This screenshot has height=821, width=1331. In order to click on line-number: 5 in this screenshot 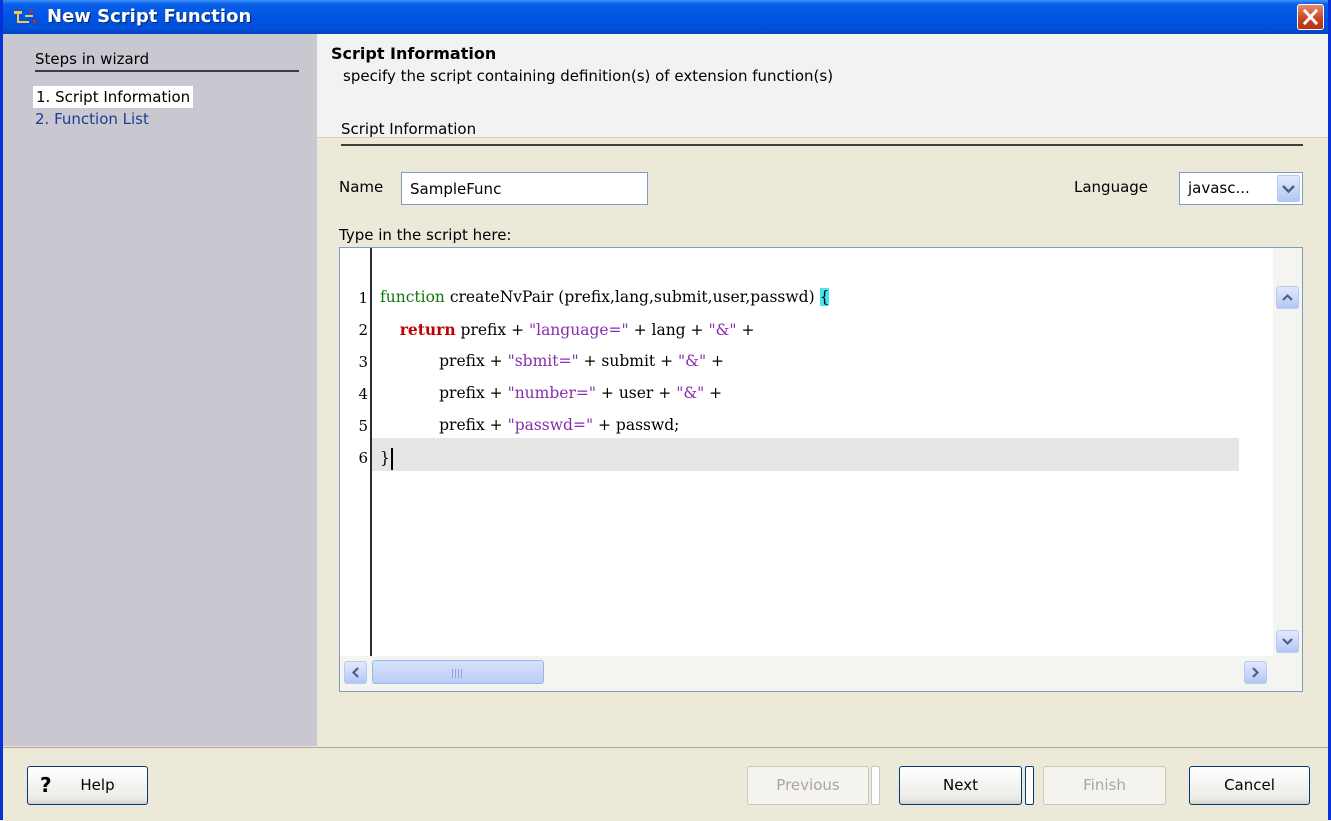, I will do `click(363, 426)`.